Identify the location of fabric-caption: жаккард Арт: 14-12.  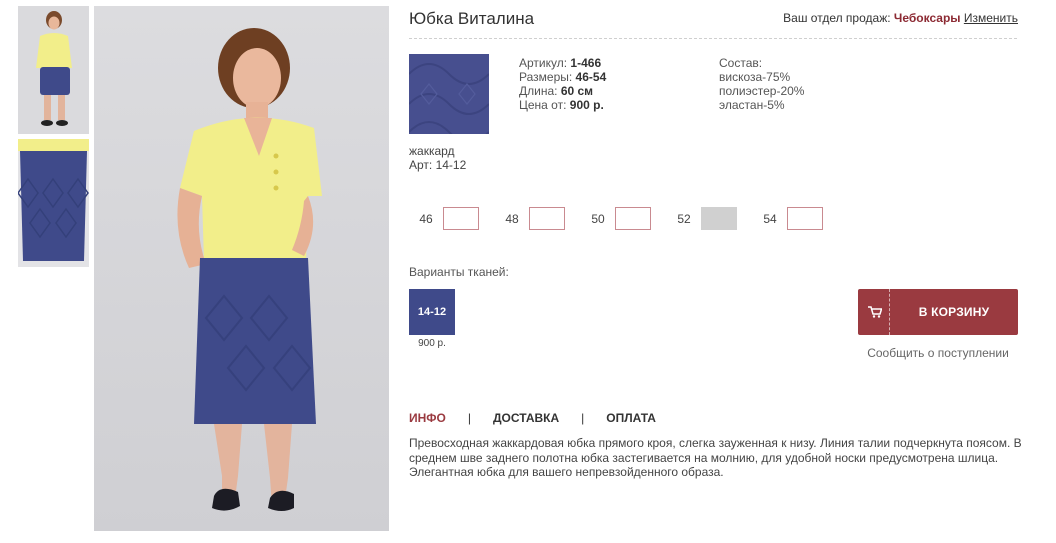
(437, 158).